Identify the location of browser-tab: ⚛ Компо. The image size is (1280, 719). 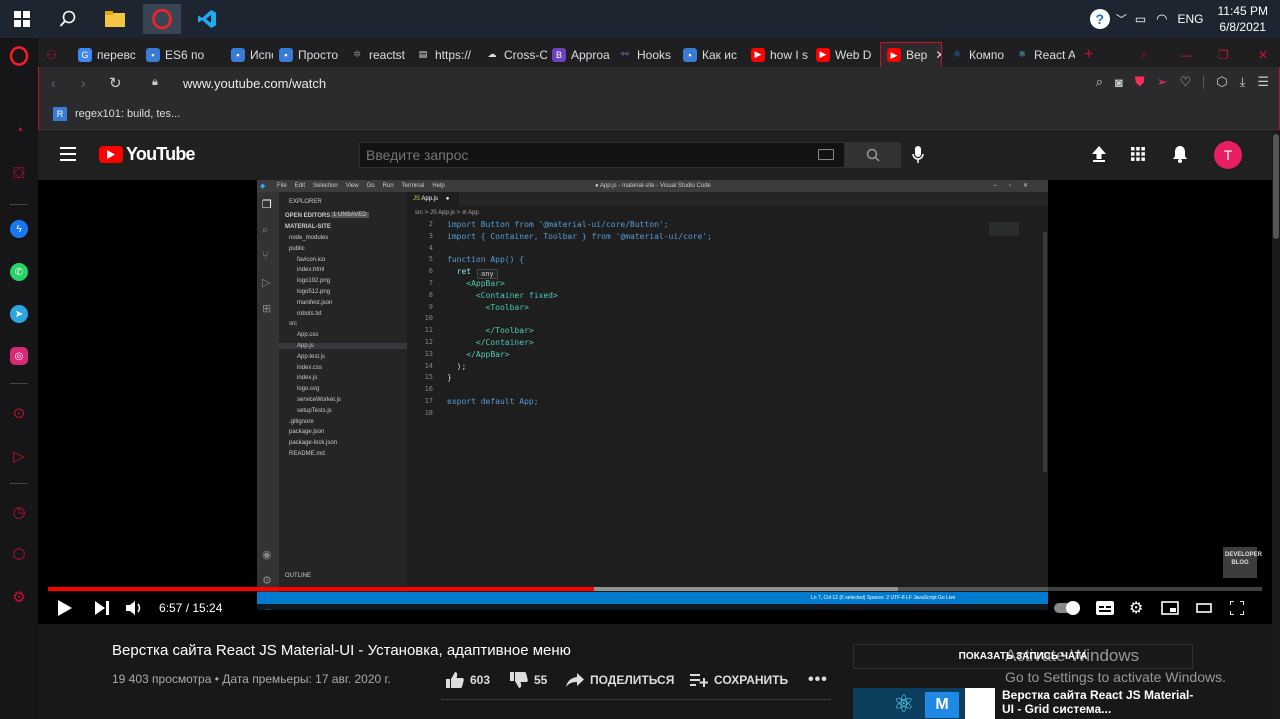
(980, 54).